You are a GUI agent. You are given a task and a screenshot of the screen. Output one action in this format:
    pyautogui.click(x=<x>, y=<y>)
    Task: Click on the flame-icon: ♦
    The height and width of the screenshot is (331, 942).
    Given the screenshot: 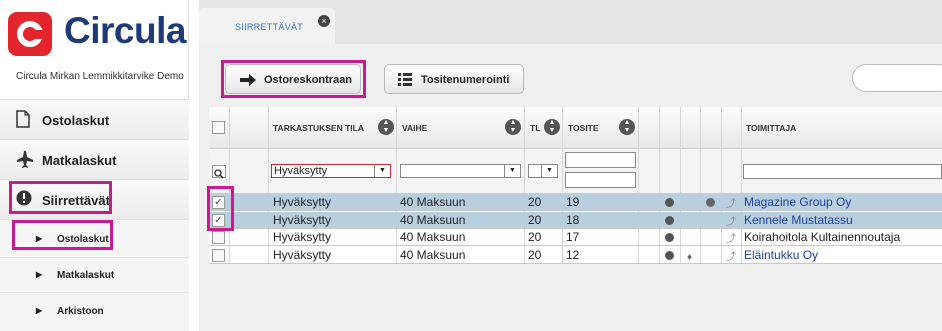 What is the action you would take?
    pyautogui.click(x=690, y=257)
    